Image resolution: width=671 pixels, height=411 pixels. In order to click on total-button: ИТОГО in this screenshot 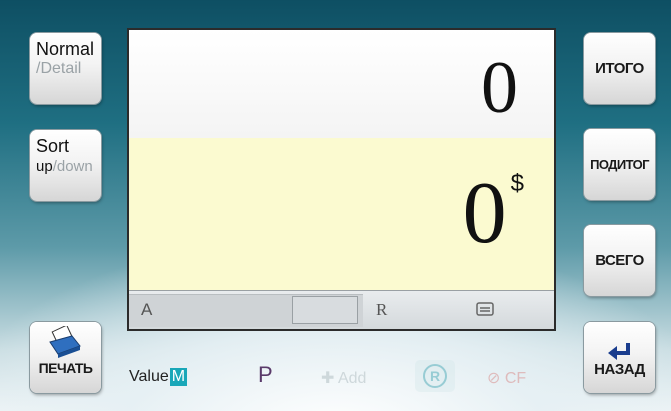, I will do `click(619, 68)`.